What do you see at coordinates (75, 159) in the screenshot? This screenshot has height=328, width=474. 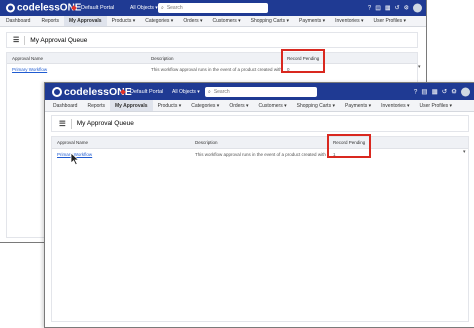 I see `mouse-cursor-icon` at bounding box center [75, 159].